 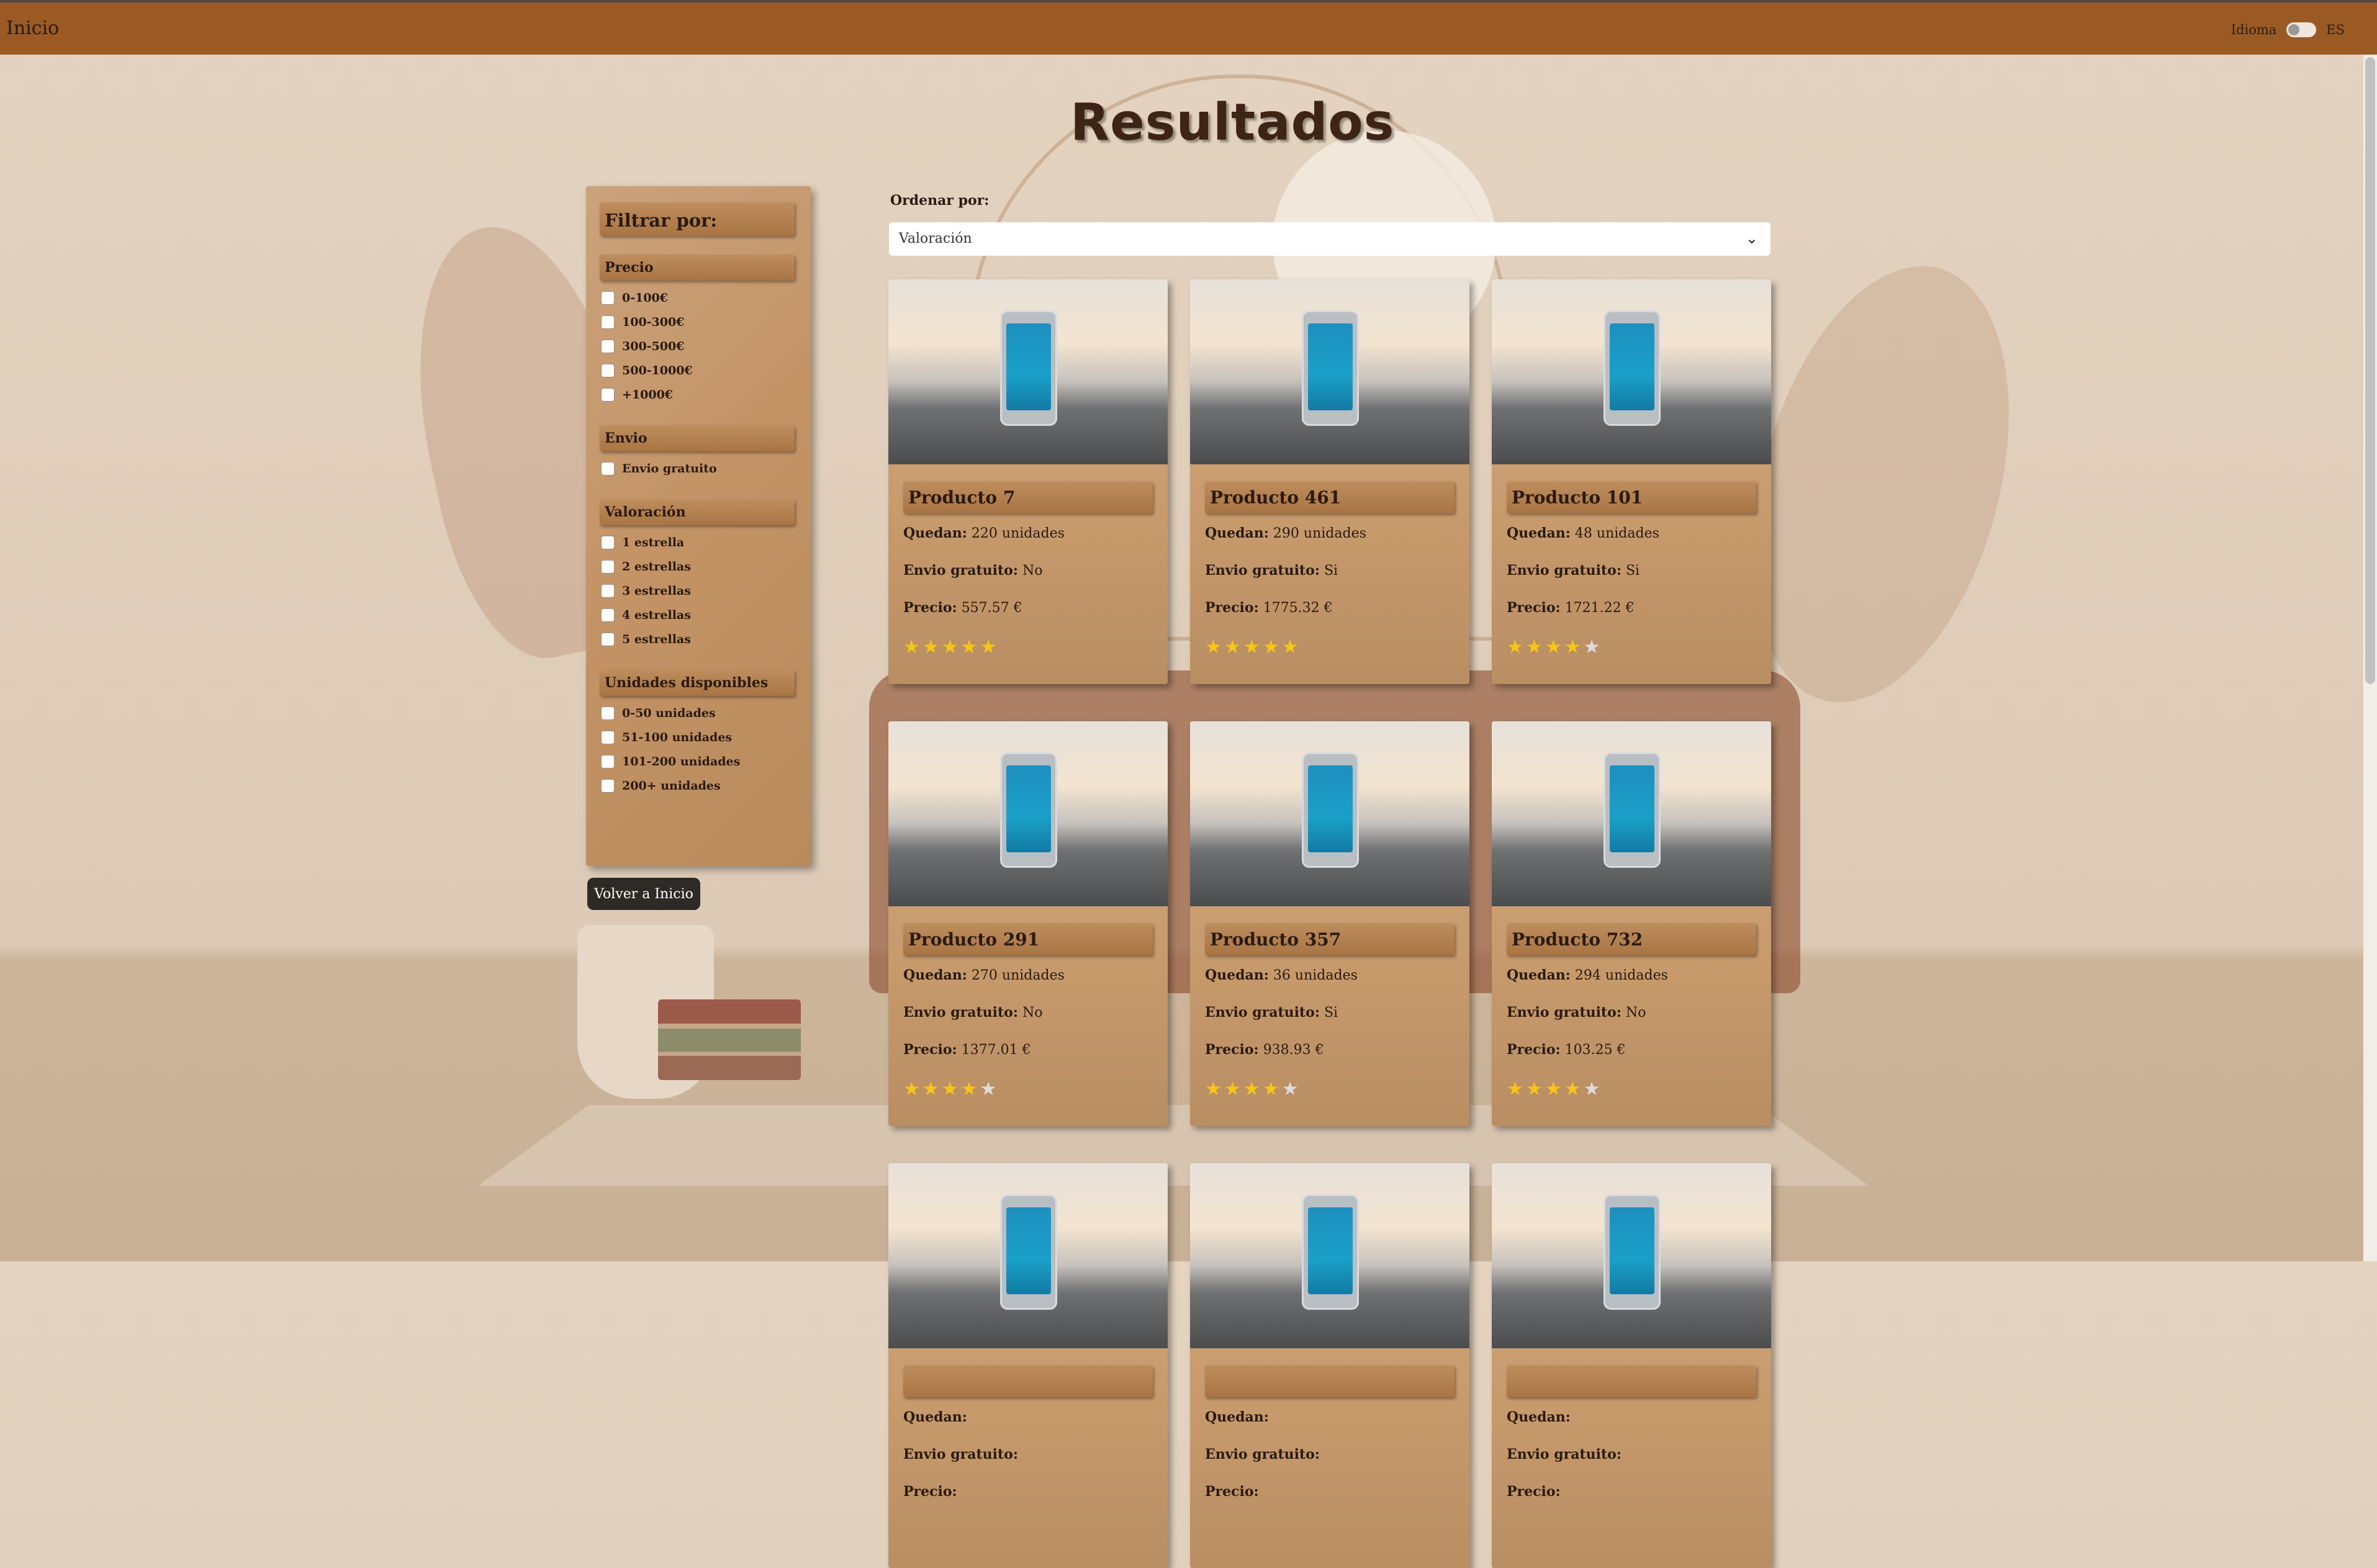 I want to click on filter-option: 200+ unidades, so click(x=698, y=786).